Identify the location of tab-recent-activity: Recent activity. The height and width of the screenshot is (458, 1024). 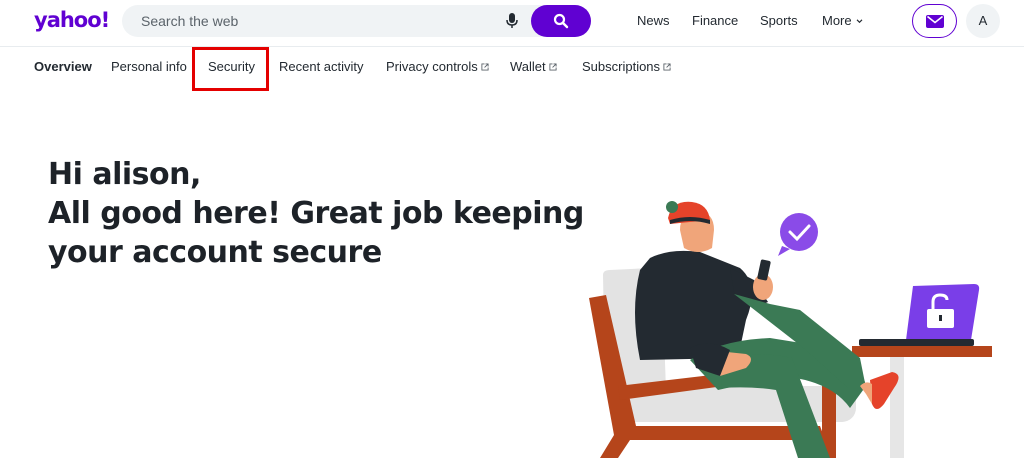
(321, 66).